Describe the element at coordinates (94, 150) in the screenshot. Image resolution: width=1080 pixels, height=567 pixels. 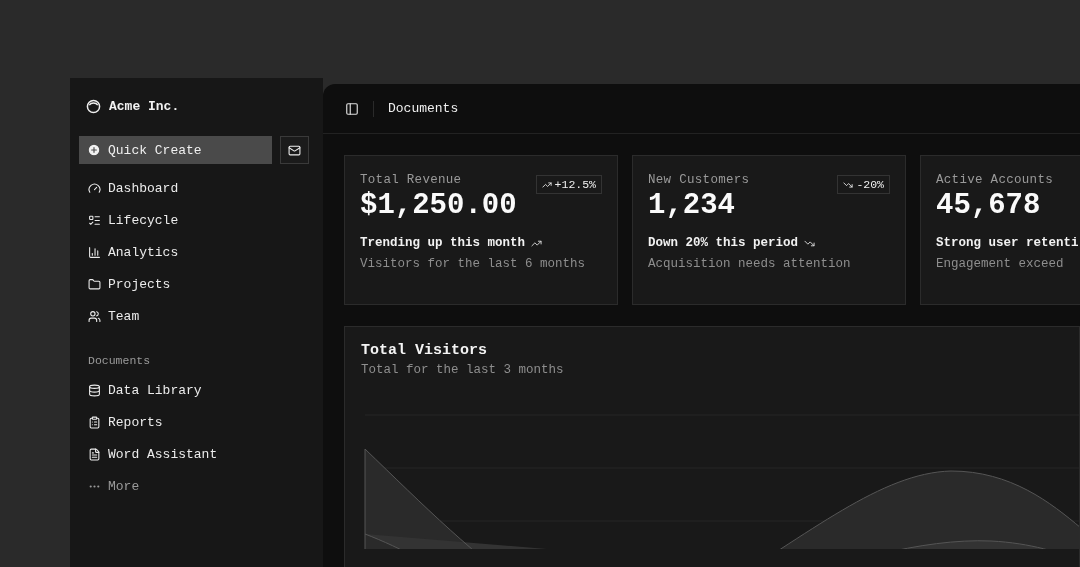
I see `plus-icon` at that location.